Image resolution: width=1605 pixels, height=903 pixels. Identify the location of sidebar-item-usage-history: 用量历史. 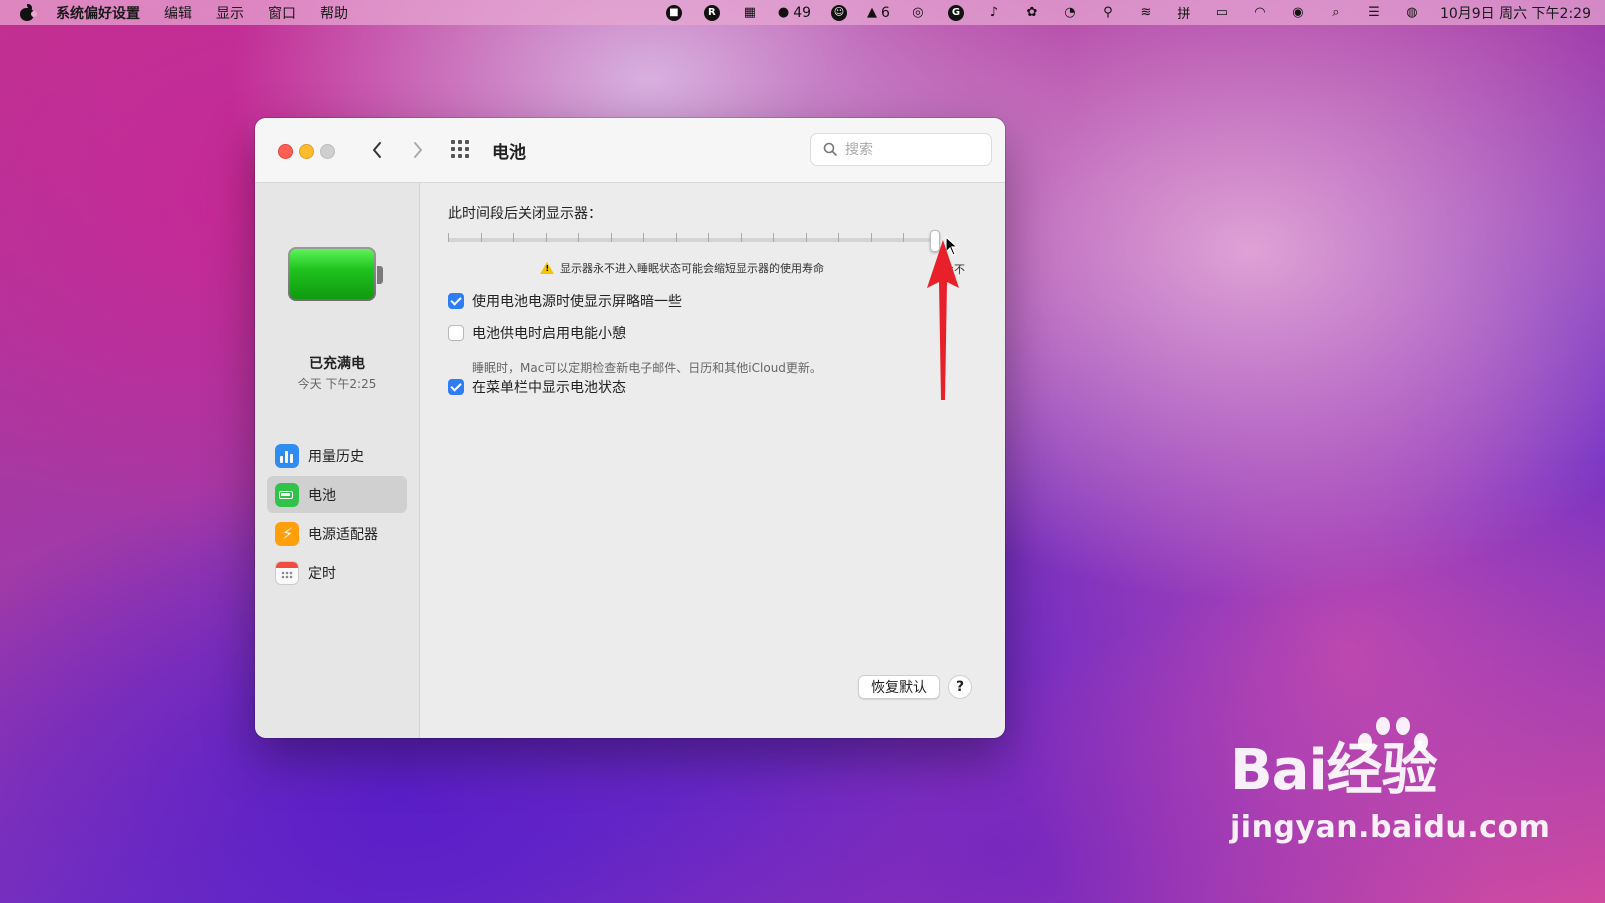
(337, 455).